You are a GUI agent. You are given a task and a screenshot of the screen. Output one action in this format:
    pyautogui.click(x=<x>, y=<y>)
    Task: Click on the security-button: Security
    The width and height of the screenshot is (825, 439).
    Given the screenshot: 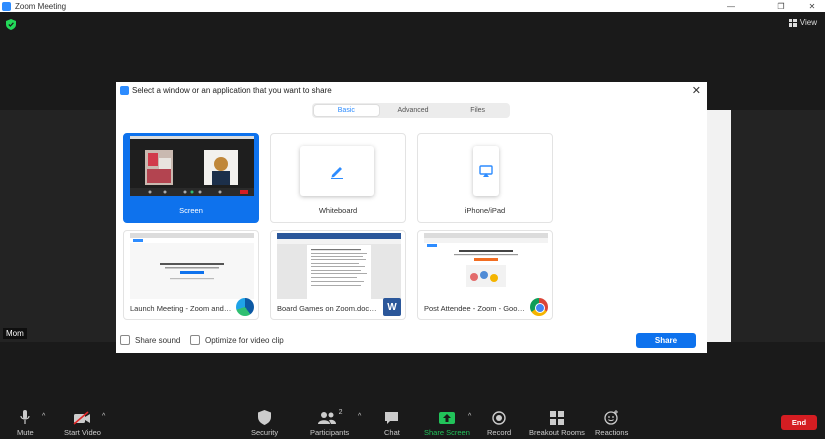 What is the action you would take?
    pyautogui.click(x=264, y=423)
    